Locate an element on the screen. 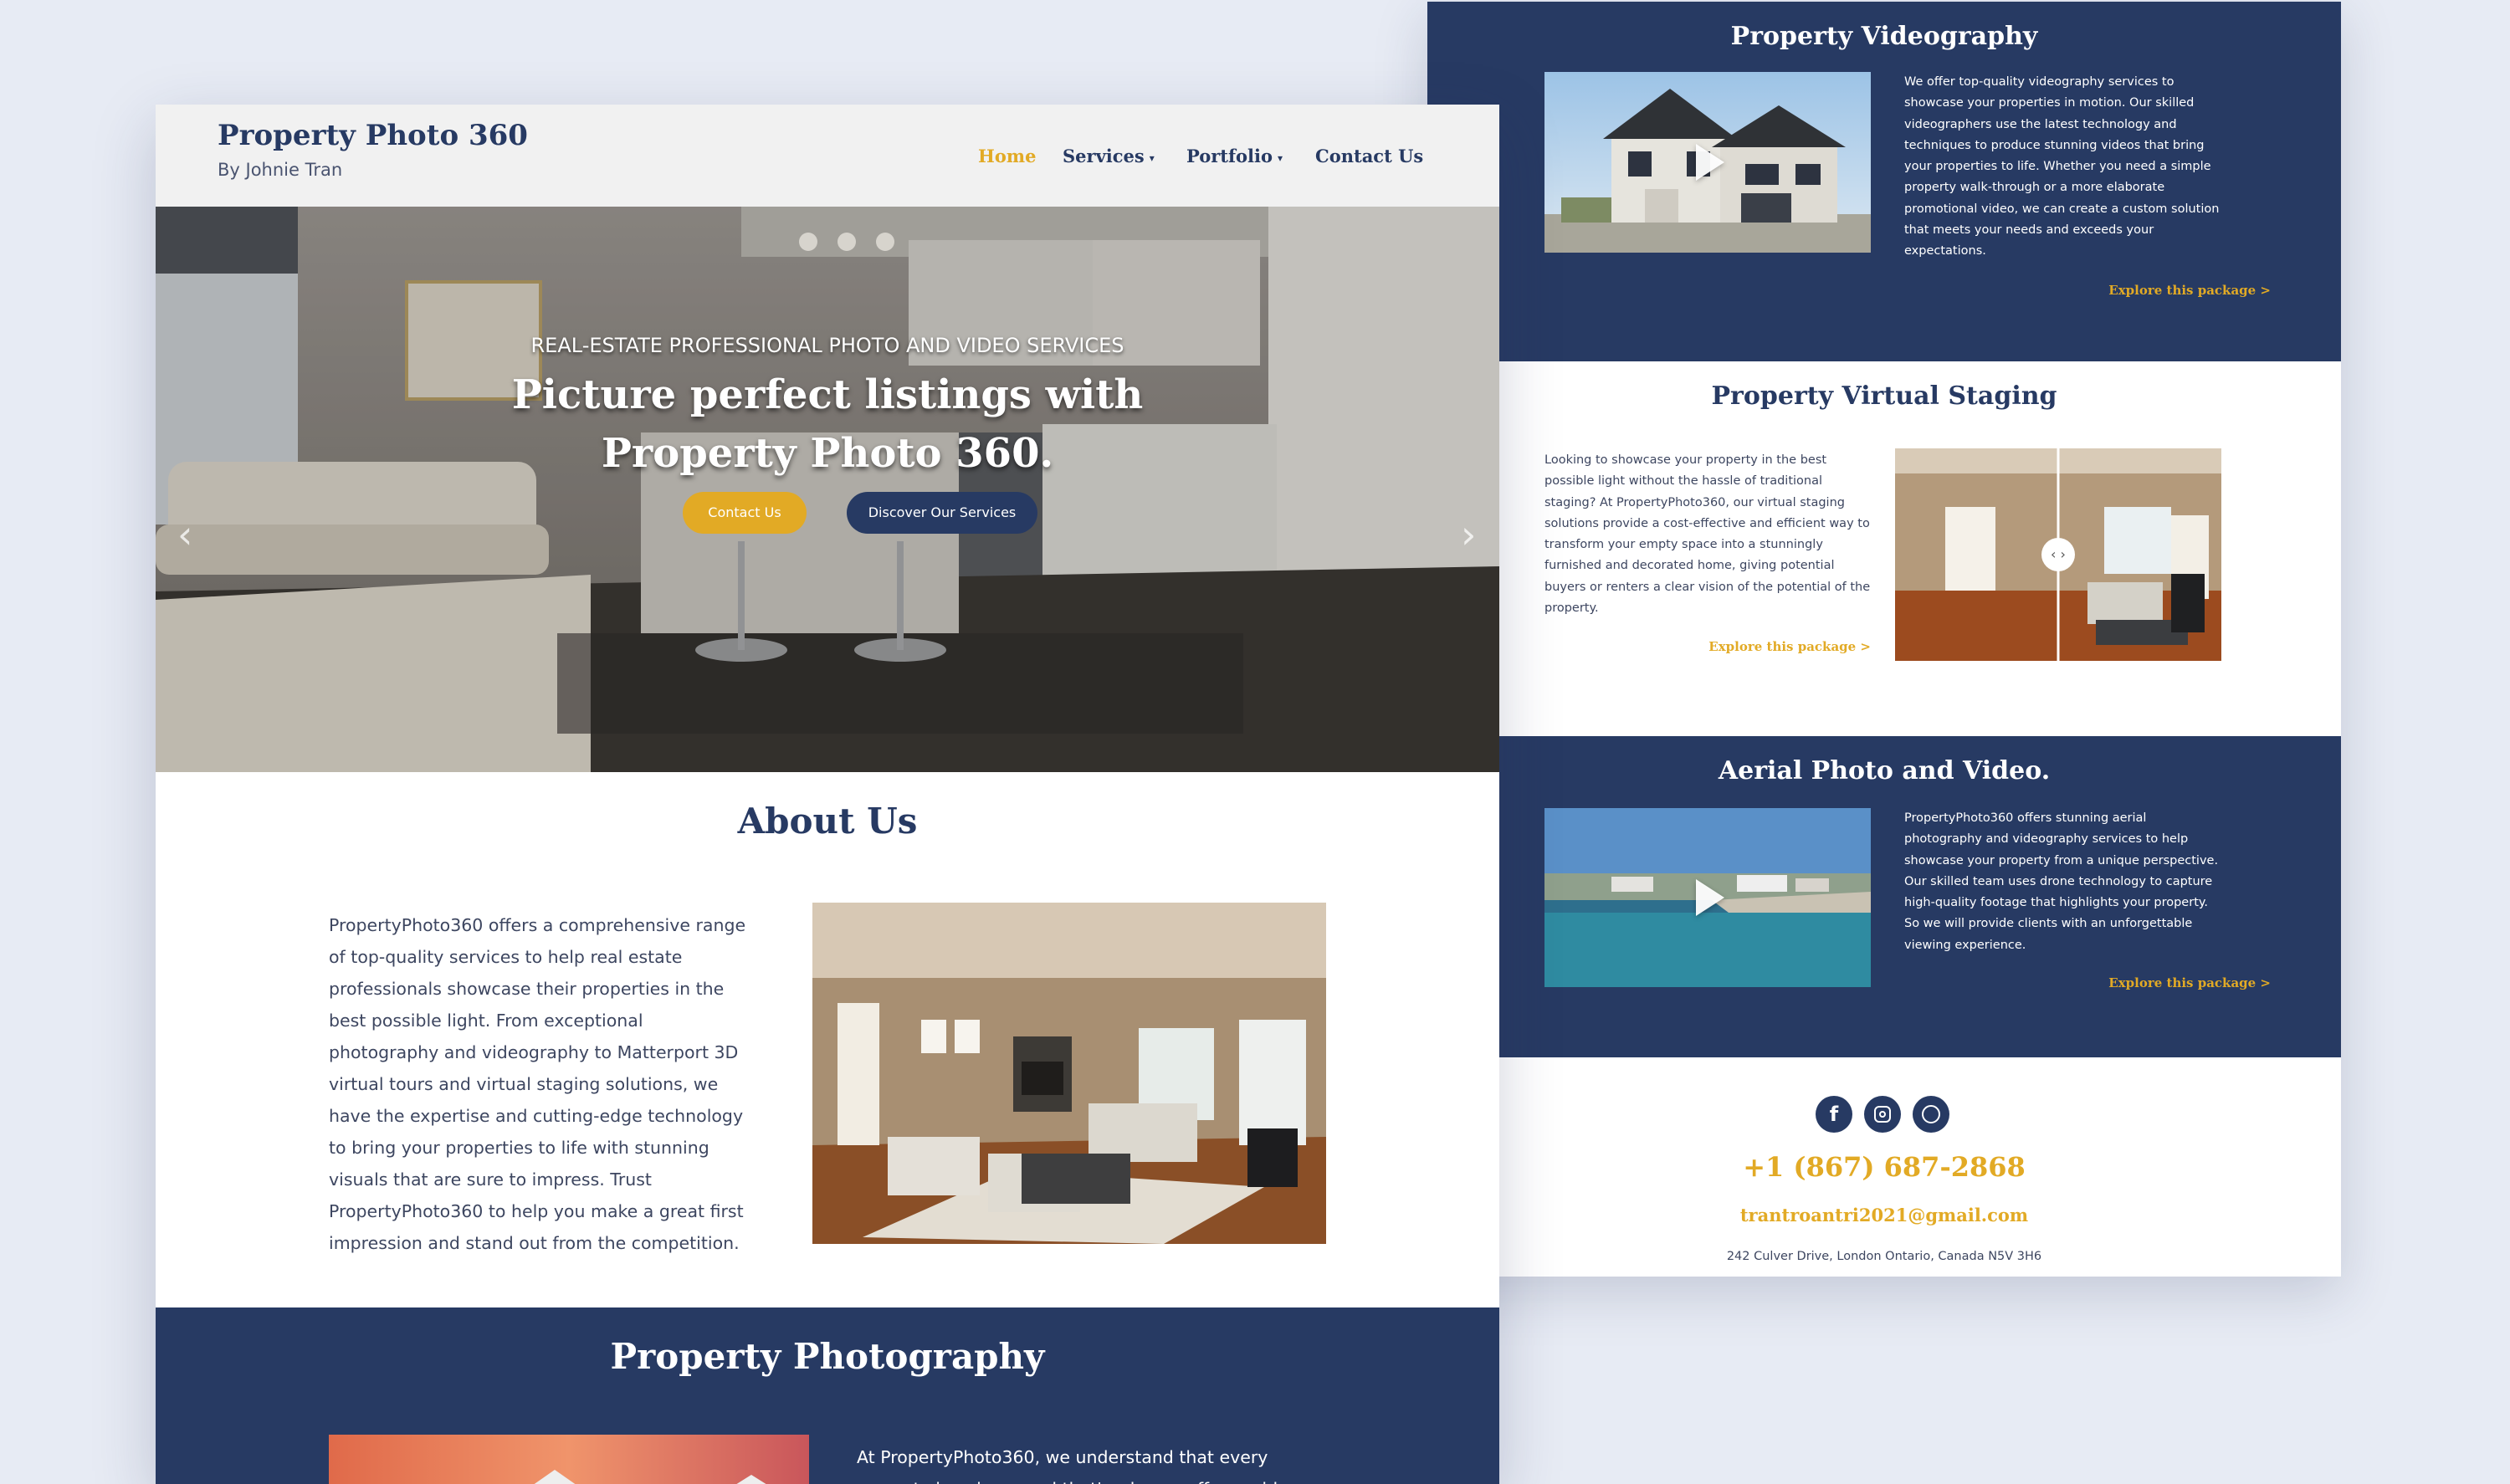 This screenshot has height=1484, width=2510. videography-explore-link: Explore this package > is located at coordinates (2171, 290).